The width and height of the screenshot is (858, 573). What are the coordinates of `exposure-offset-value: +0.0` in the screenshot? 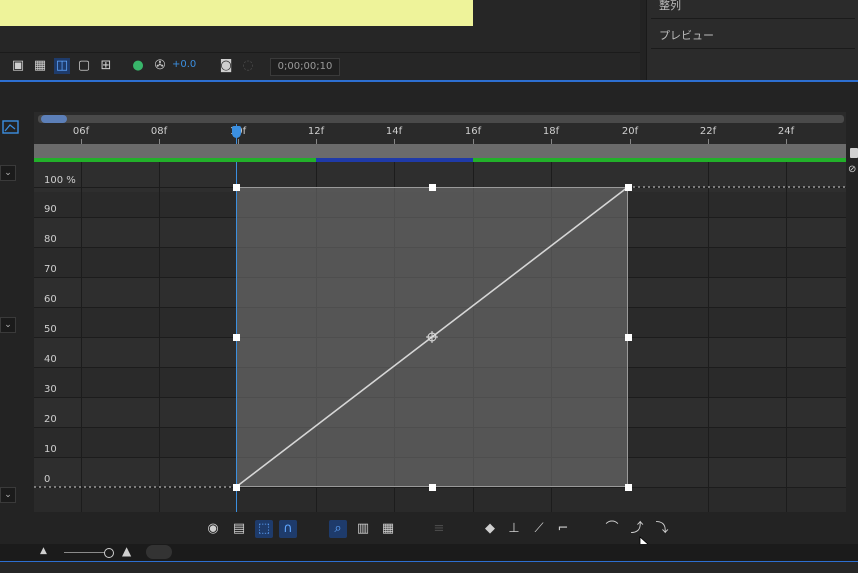 It's located at (184, 64).